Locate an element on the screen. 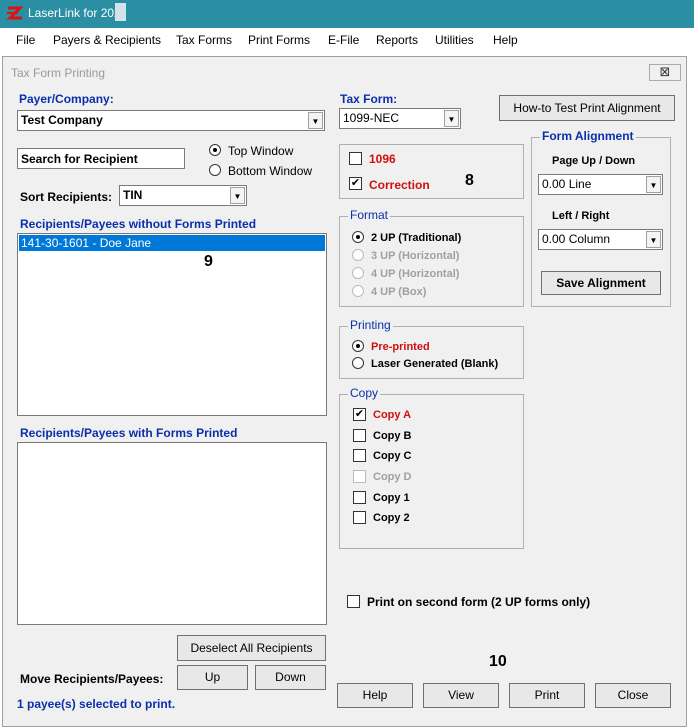 Image resolution: width=694 pixels, height=727 pixels. format-4up-box-radio is located at coordinates (358, 291).